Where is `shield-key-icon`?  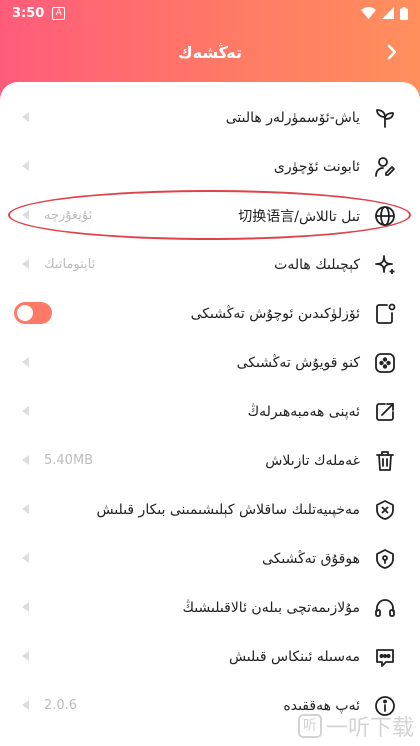
shield-key-icon is located at coordinates (385, 559).